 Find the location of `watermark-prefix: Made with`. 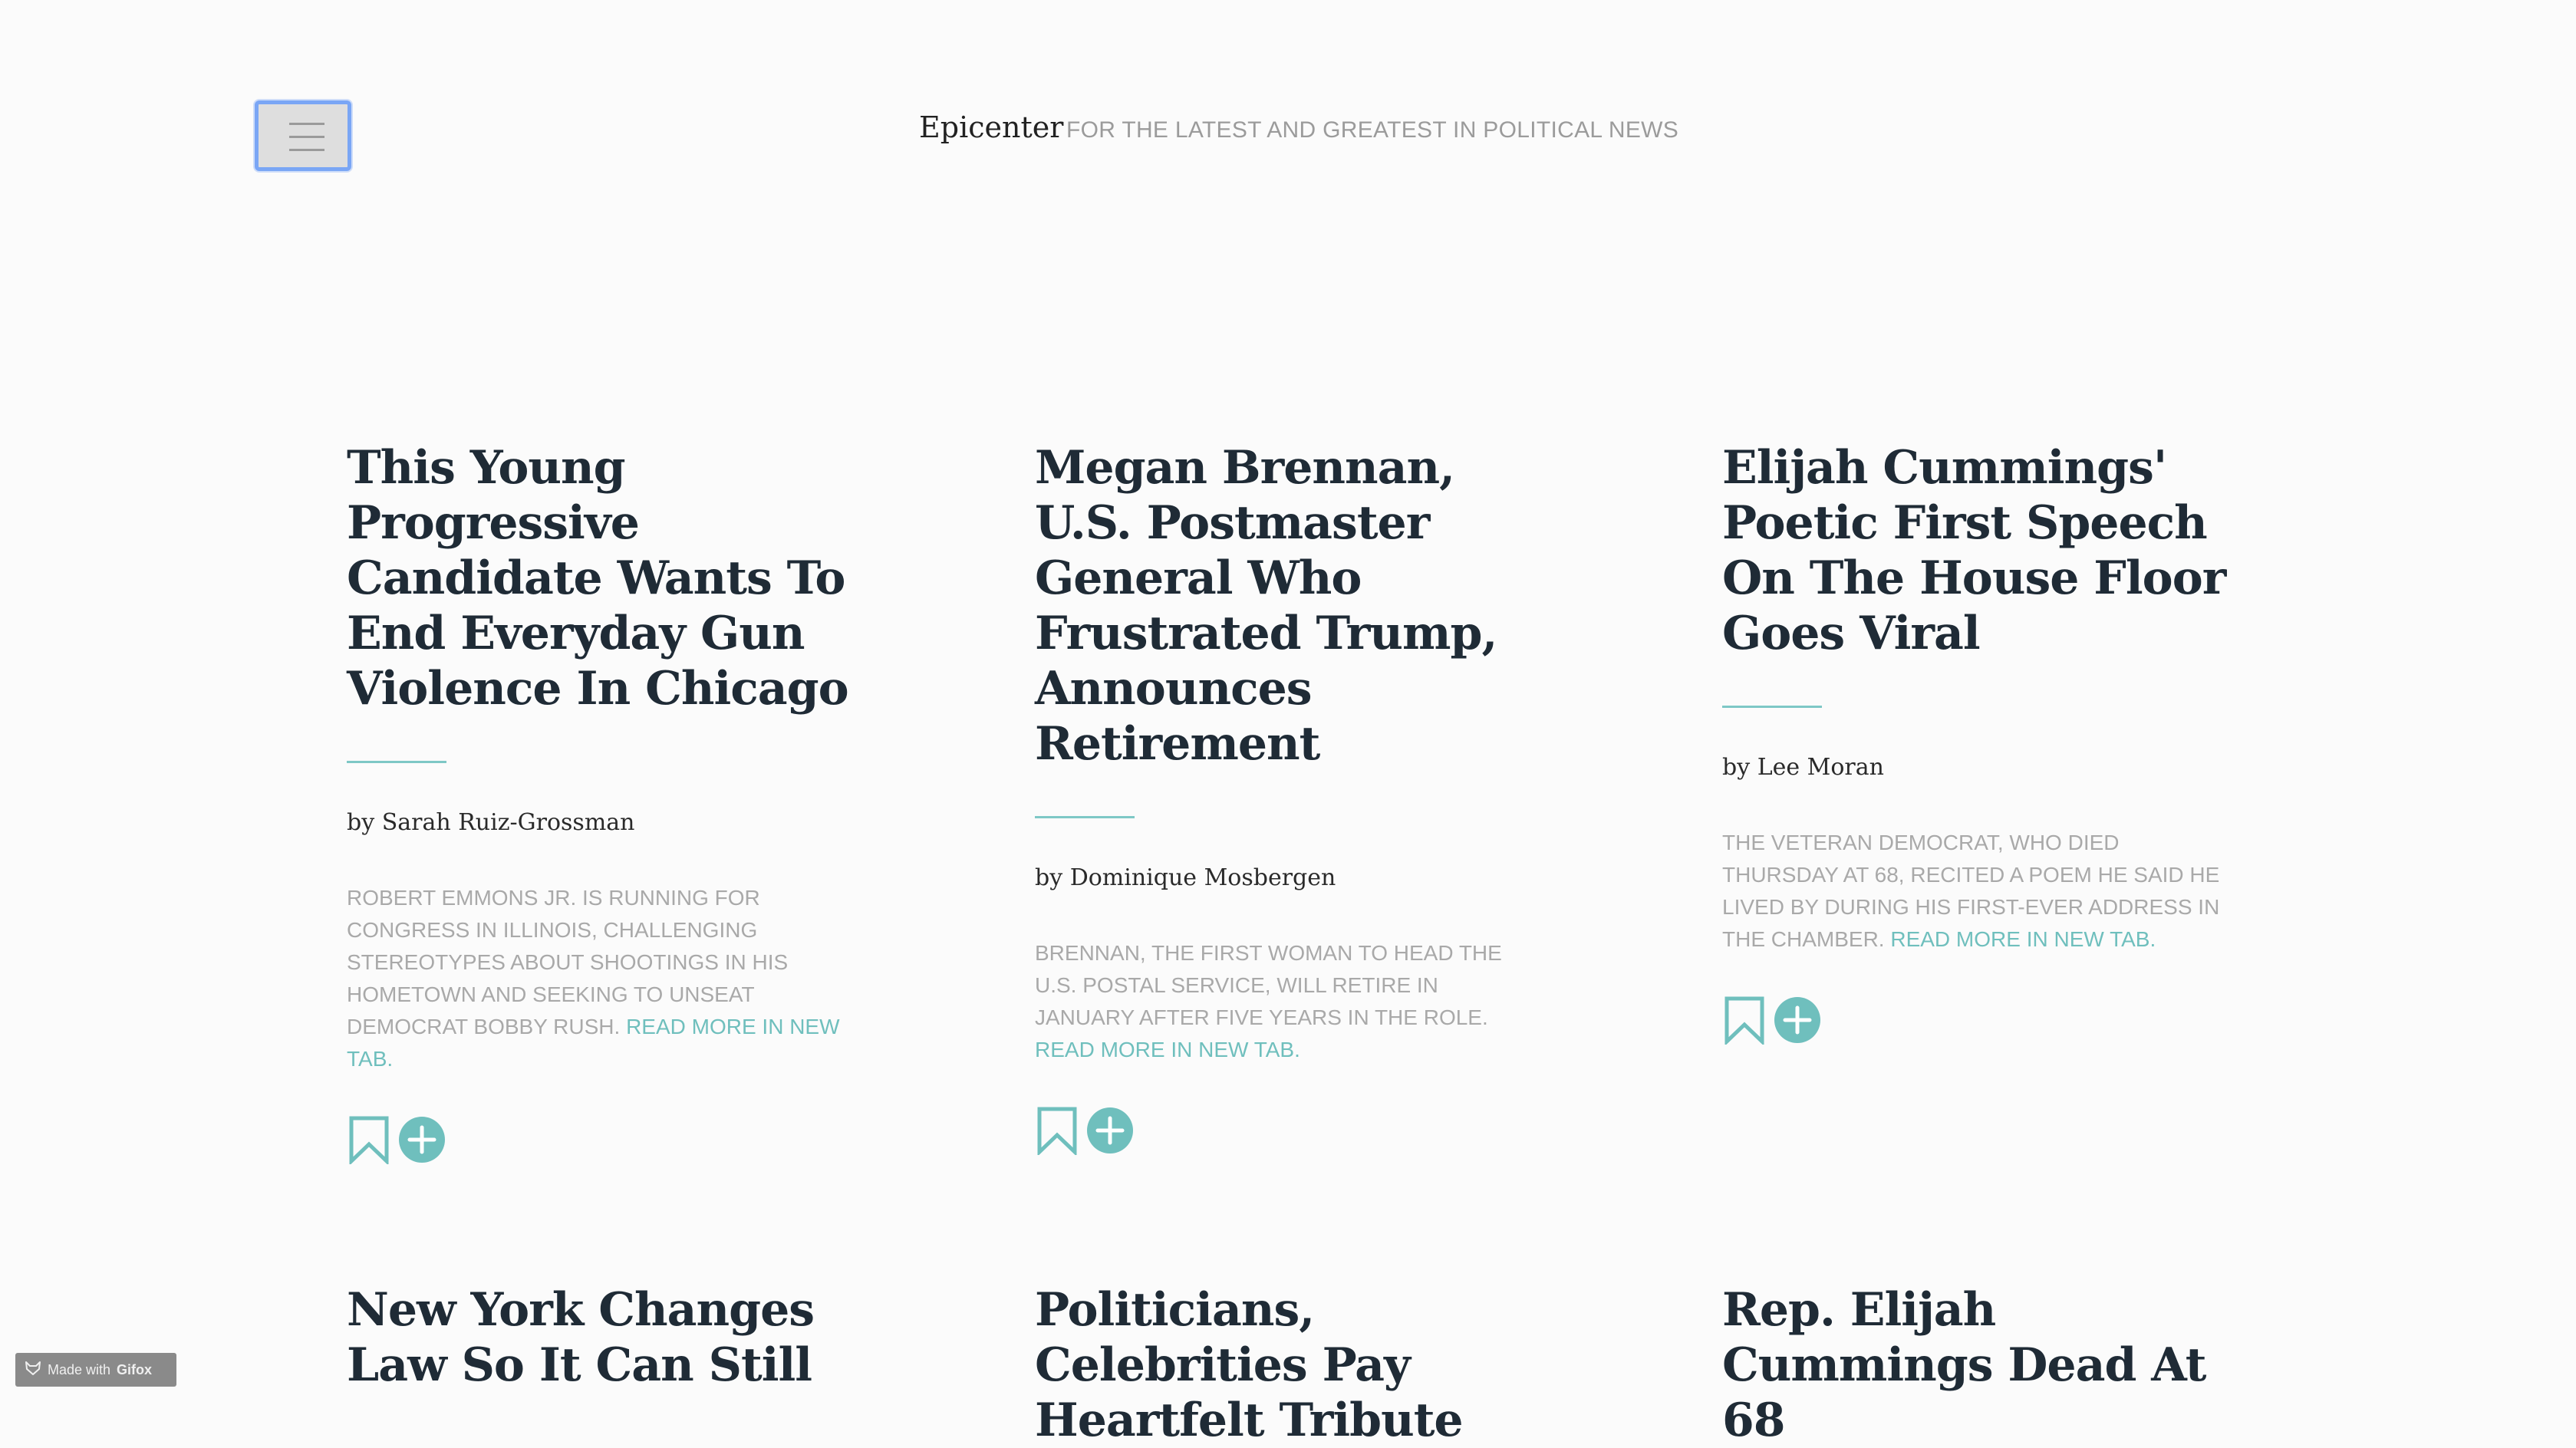

watermark-prefix: Made with is located at coordinates (79, 1369).